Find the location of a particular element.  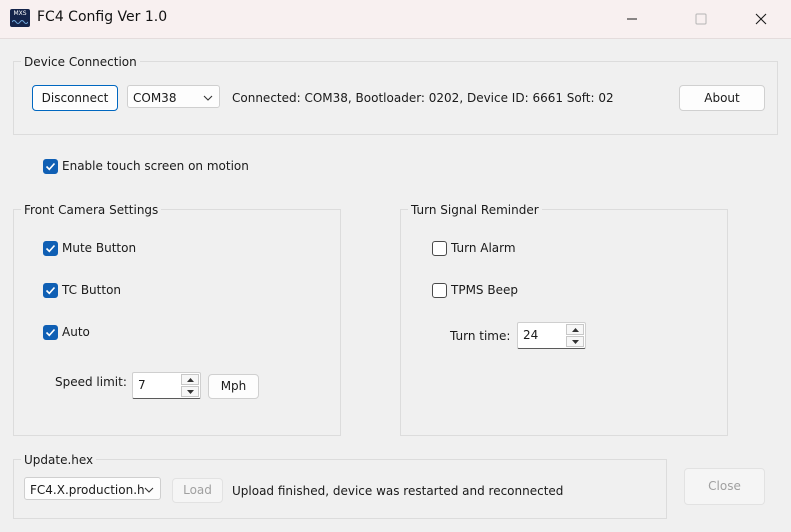

mute-button-checkbox is located at coordinates (50, 248).